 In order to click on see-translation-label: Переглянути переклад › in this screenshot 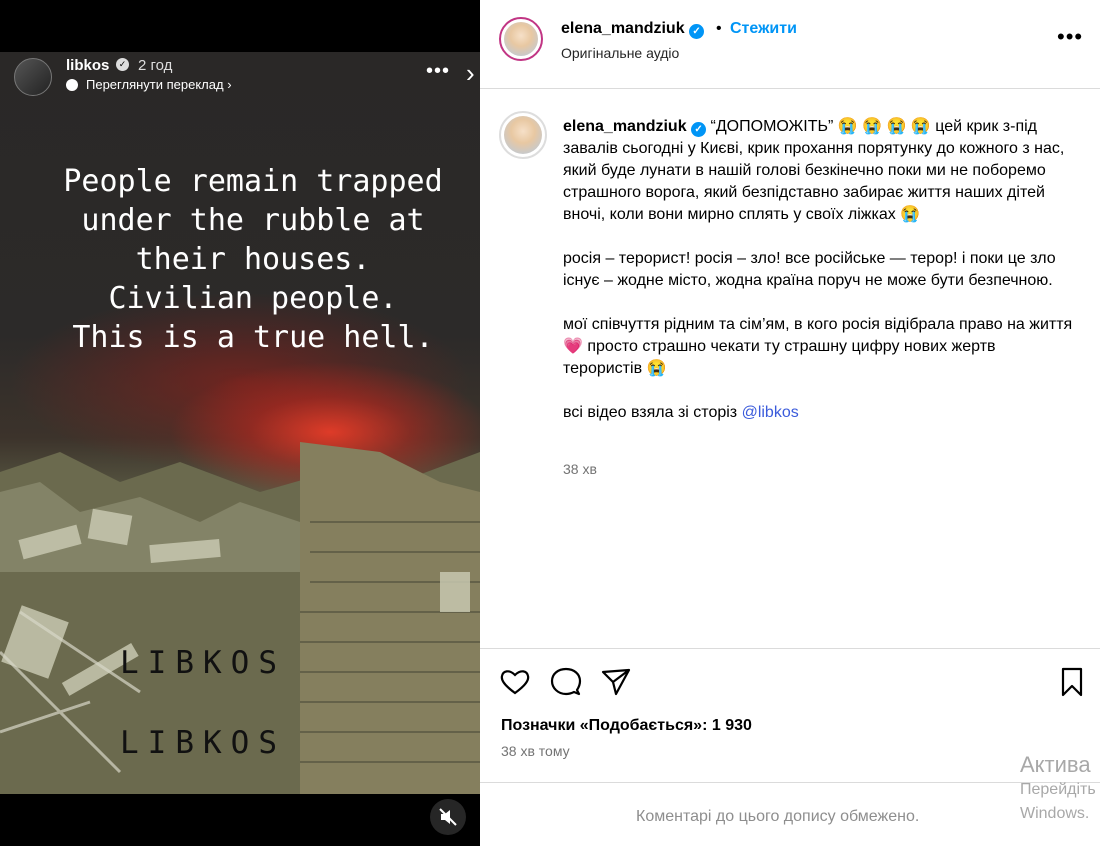, I will do `click(159, 84)`.